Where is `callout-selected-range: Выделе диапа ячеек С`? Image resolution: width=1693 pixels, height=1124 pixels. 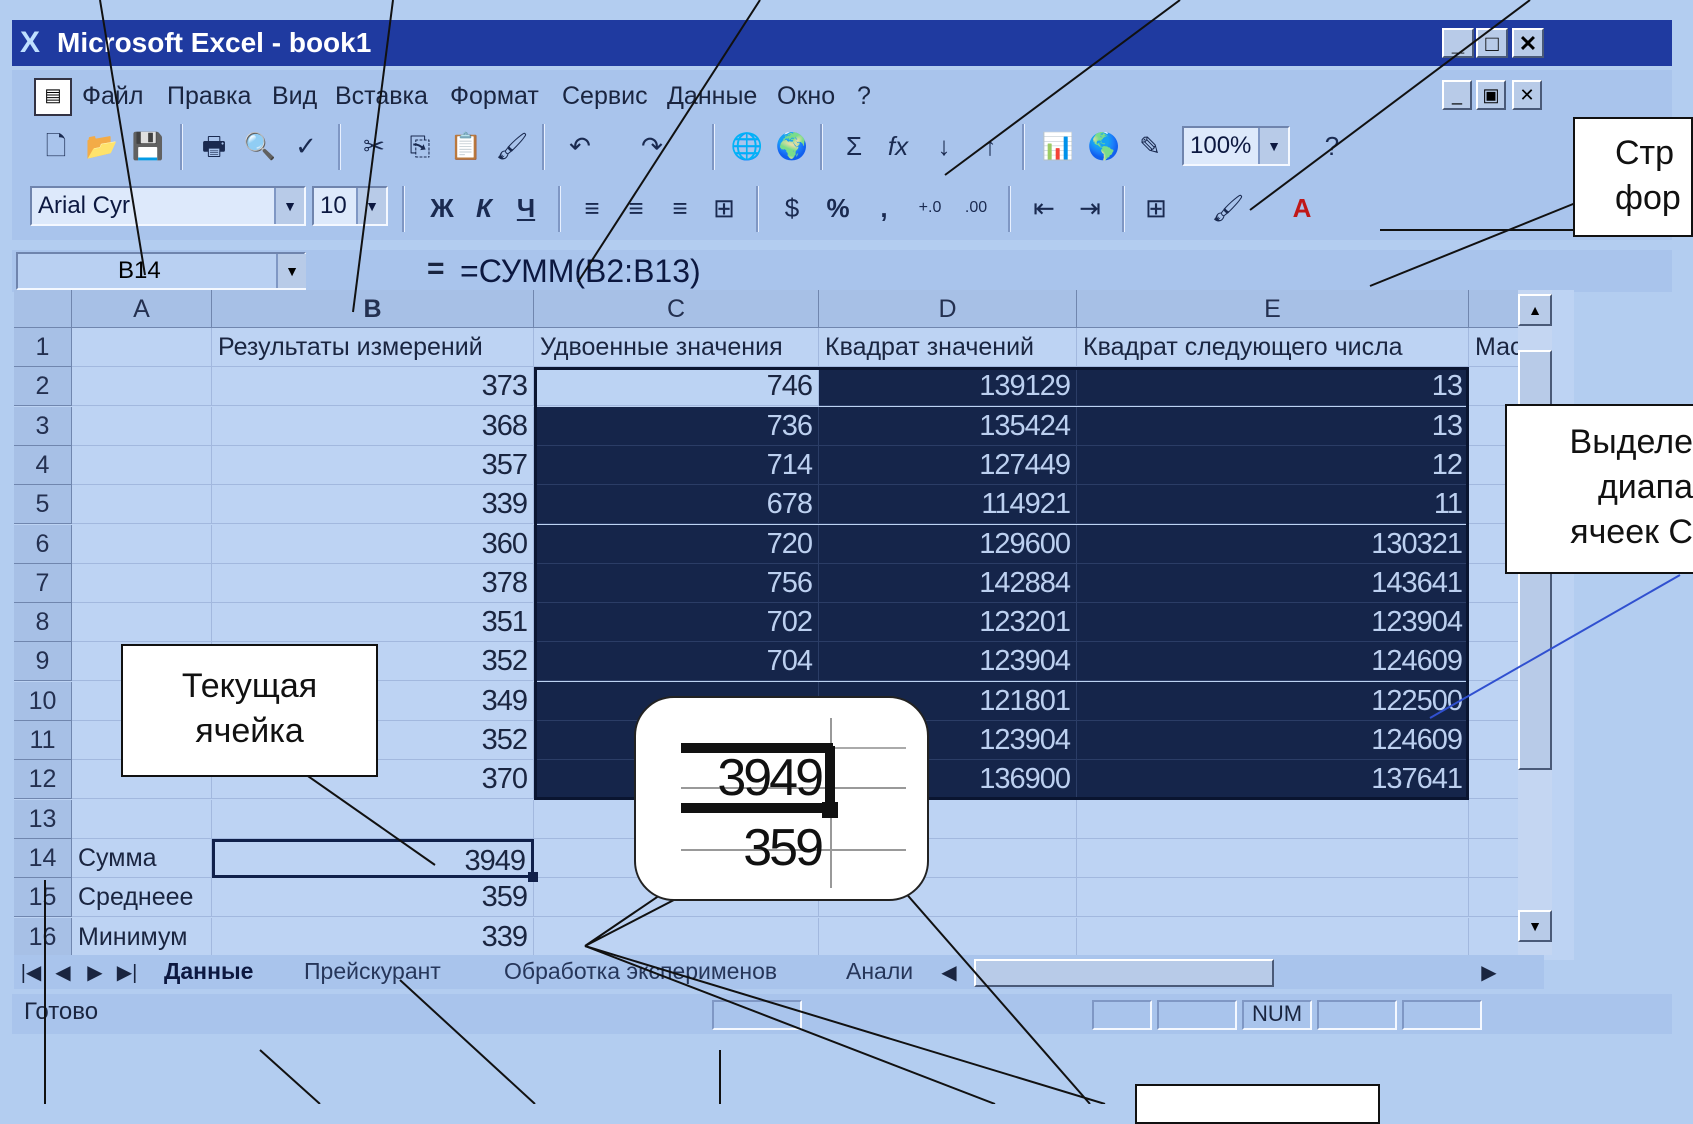 callout-selected-range: Выделе диапа ячеек С is located at coordinates (1599, 489).